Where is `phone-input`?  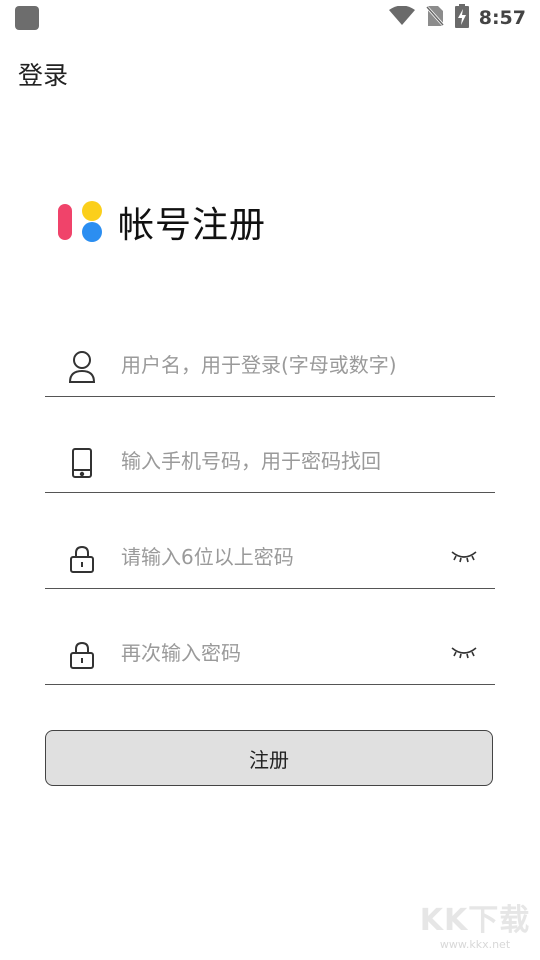
phone-input is located at coordinates (281, 461).